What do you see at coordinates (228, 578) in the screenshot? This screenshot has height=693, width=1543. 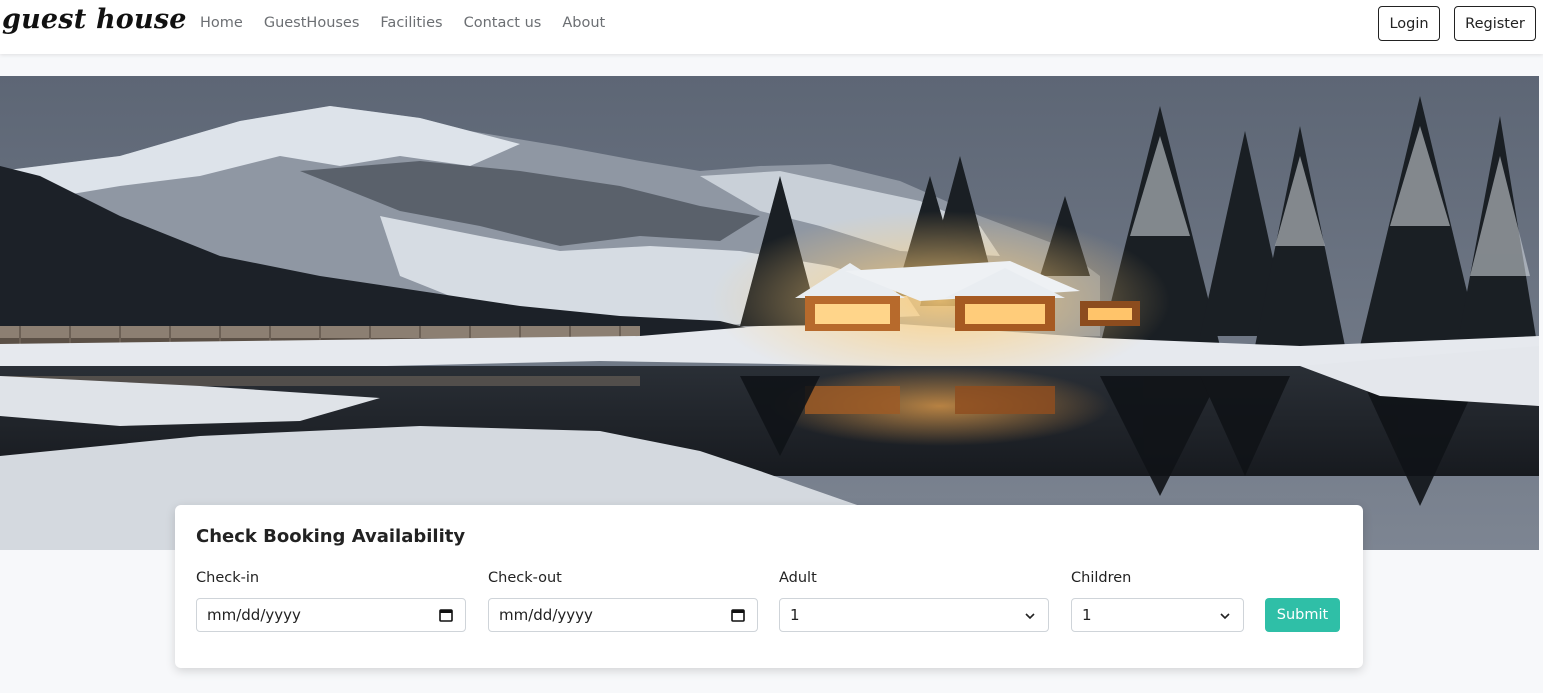 I see `checkin-label: Check-in` at bounding box center [228, 578].